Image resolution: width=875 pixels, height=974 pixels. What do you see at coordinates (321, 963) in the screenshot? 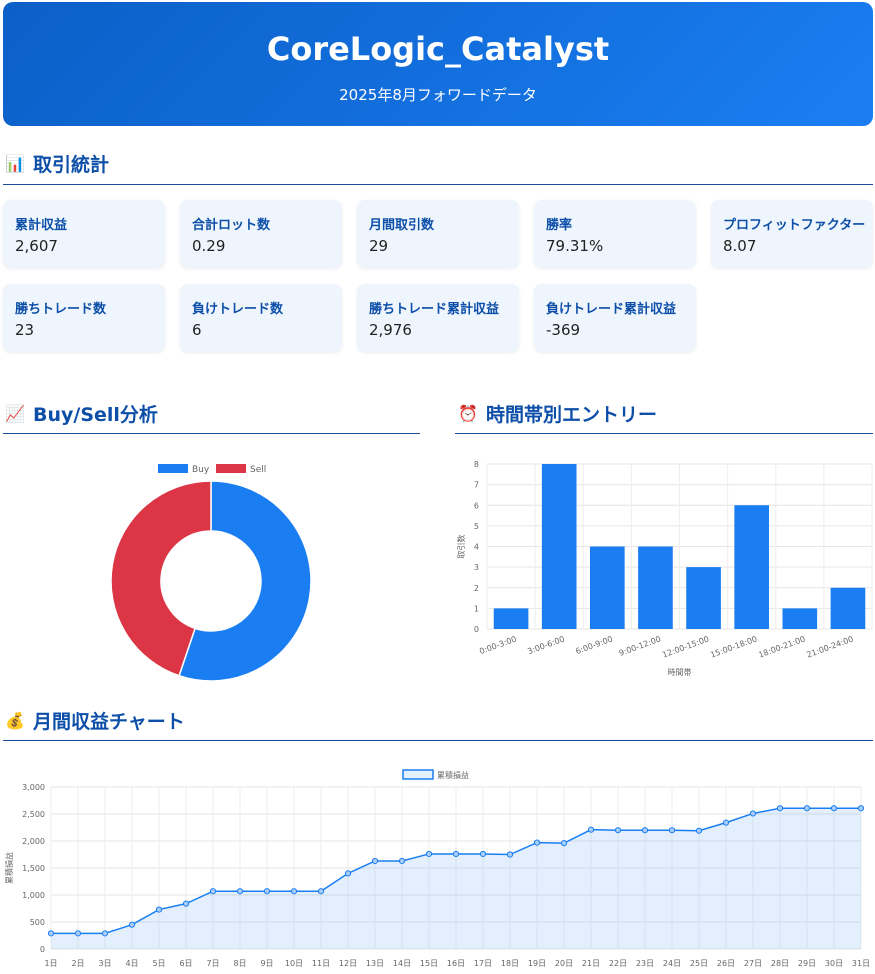
I see `x-tick-label: 11日` at bounding box center [321, 963].